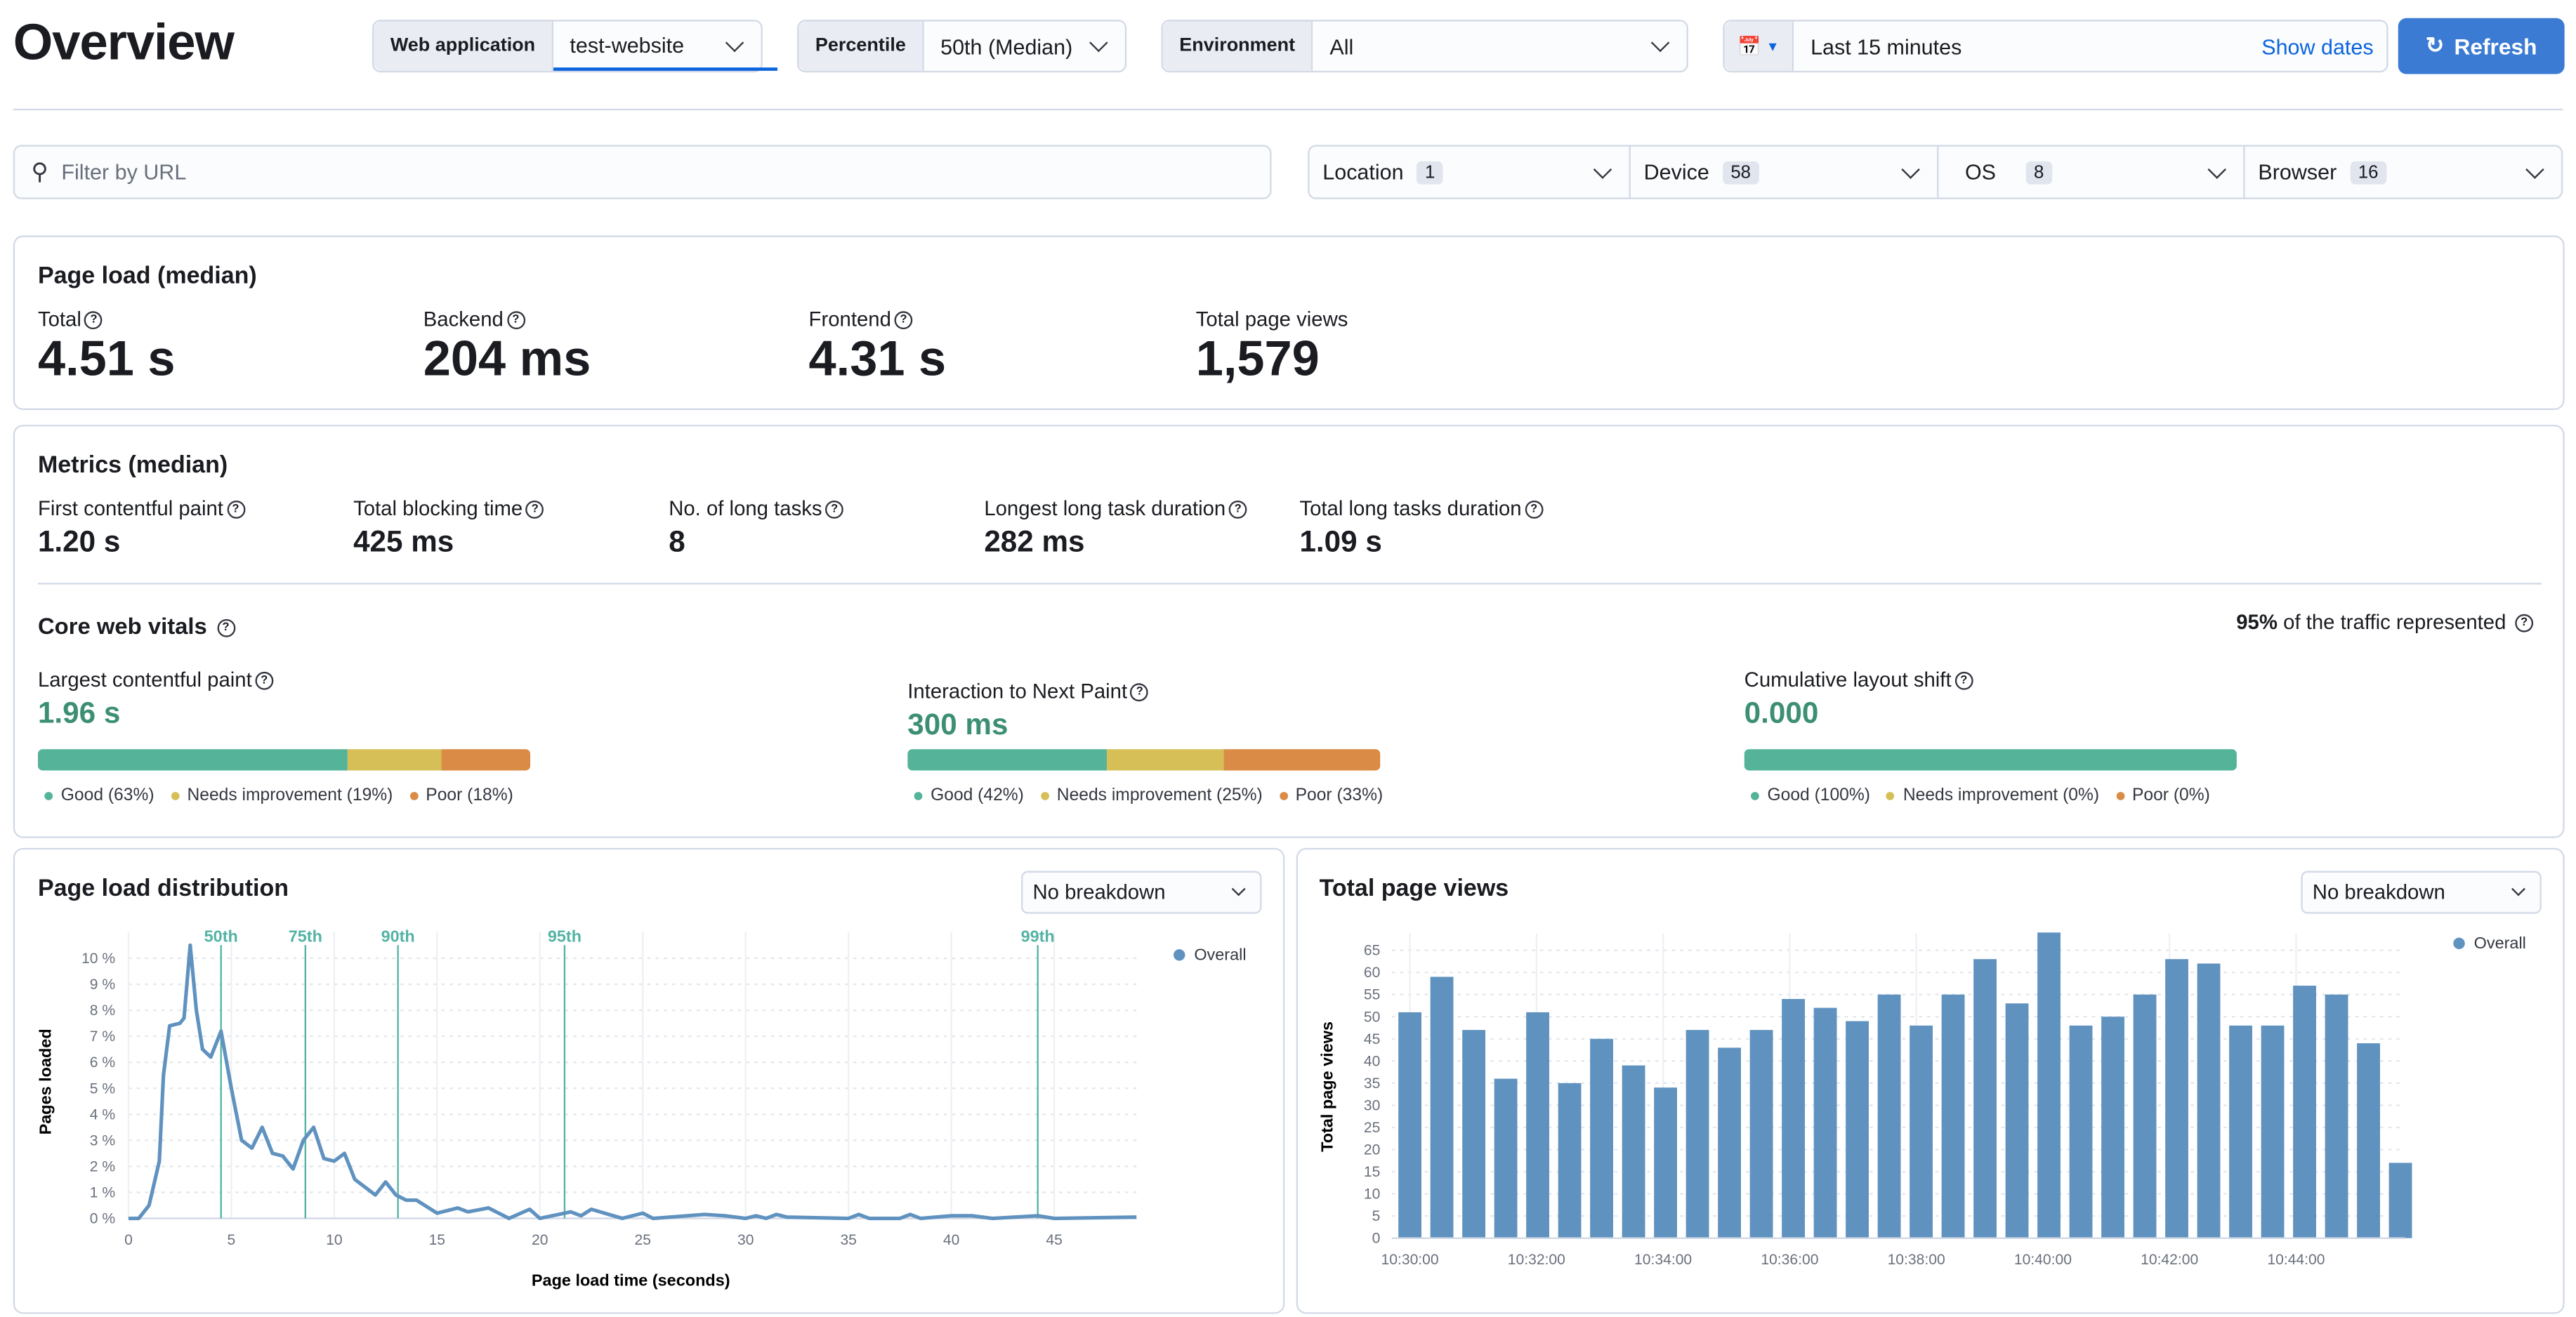 This screenshot has width=2576, height=1317. I want to click on y-tick-label: 9 %, so click(102, 985).